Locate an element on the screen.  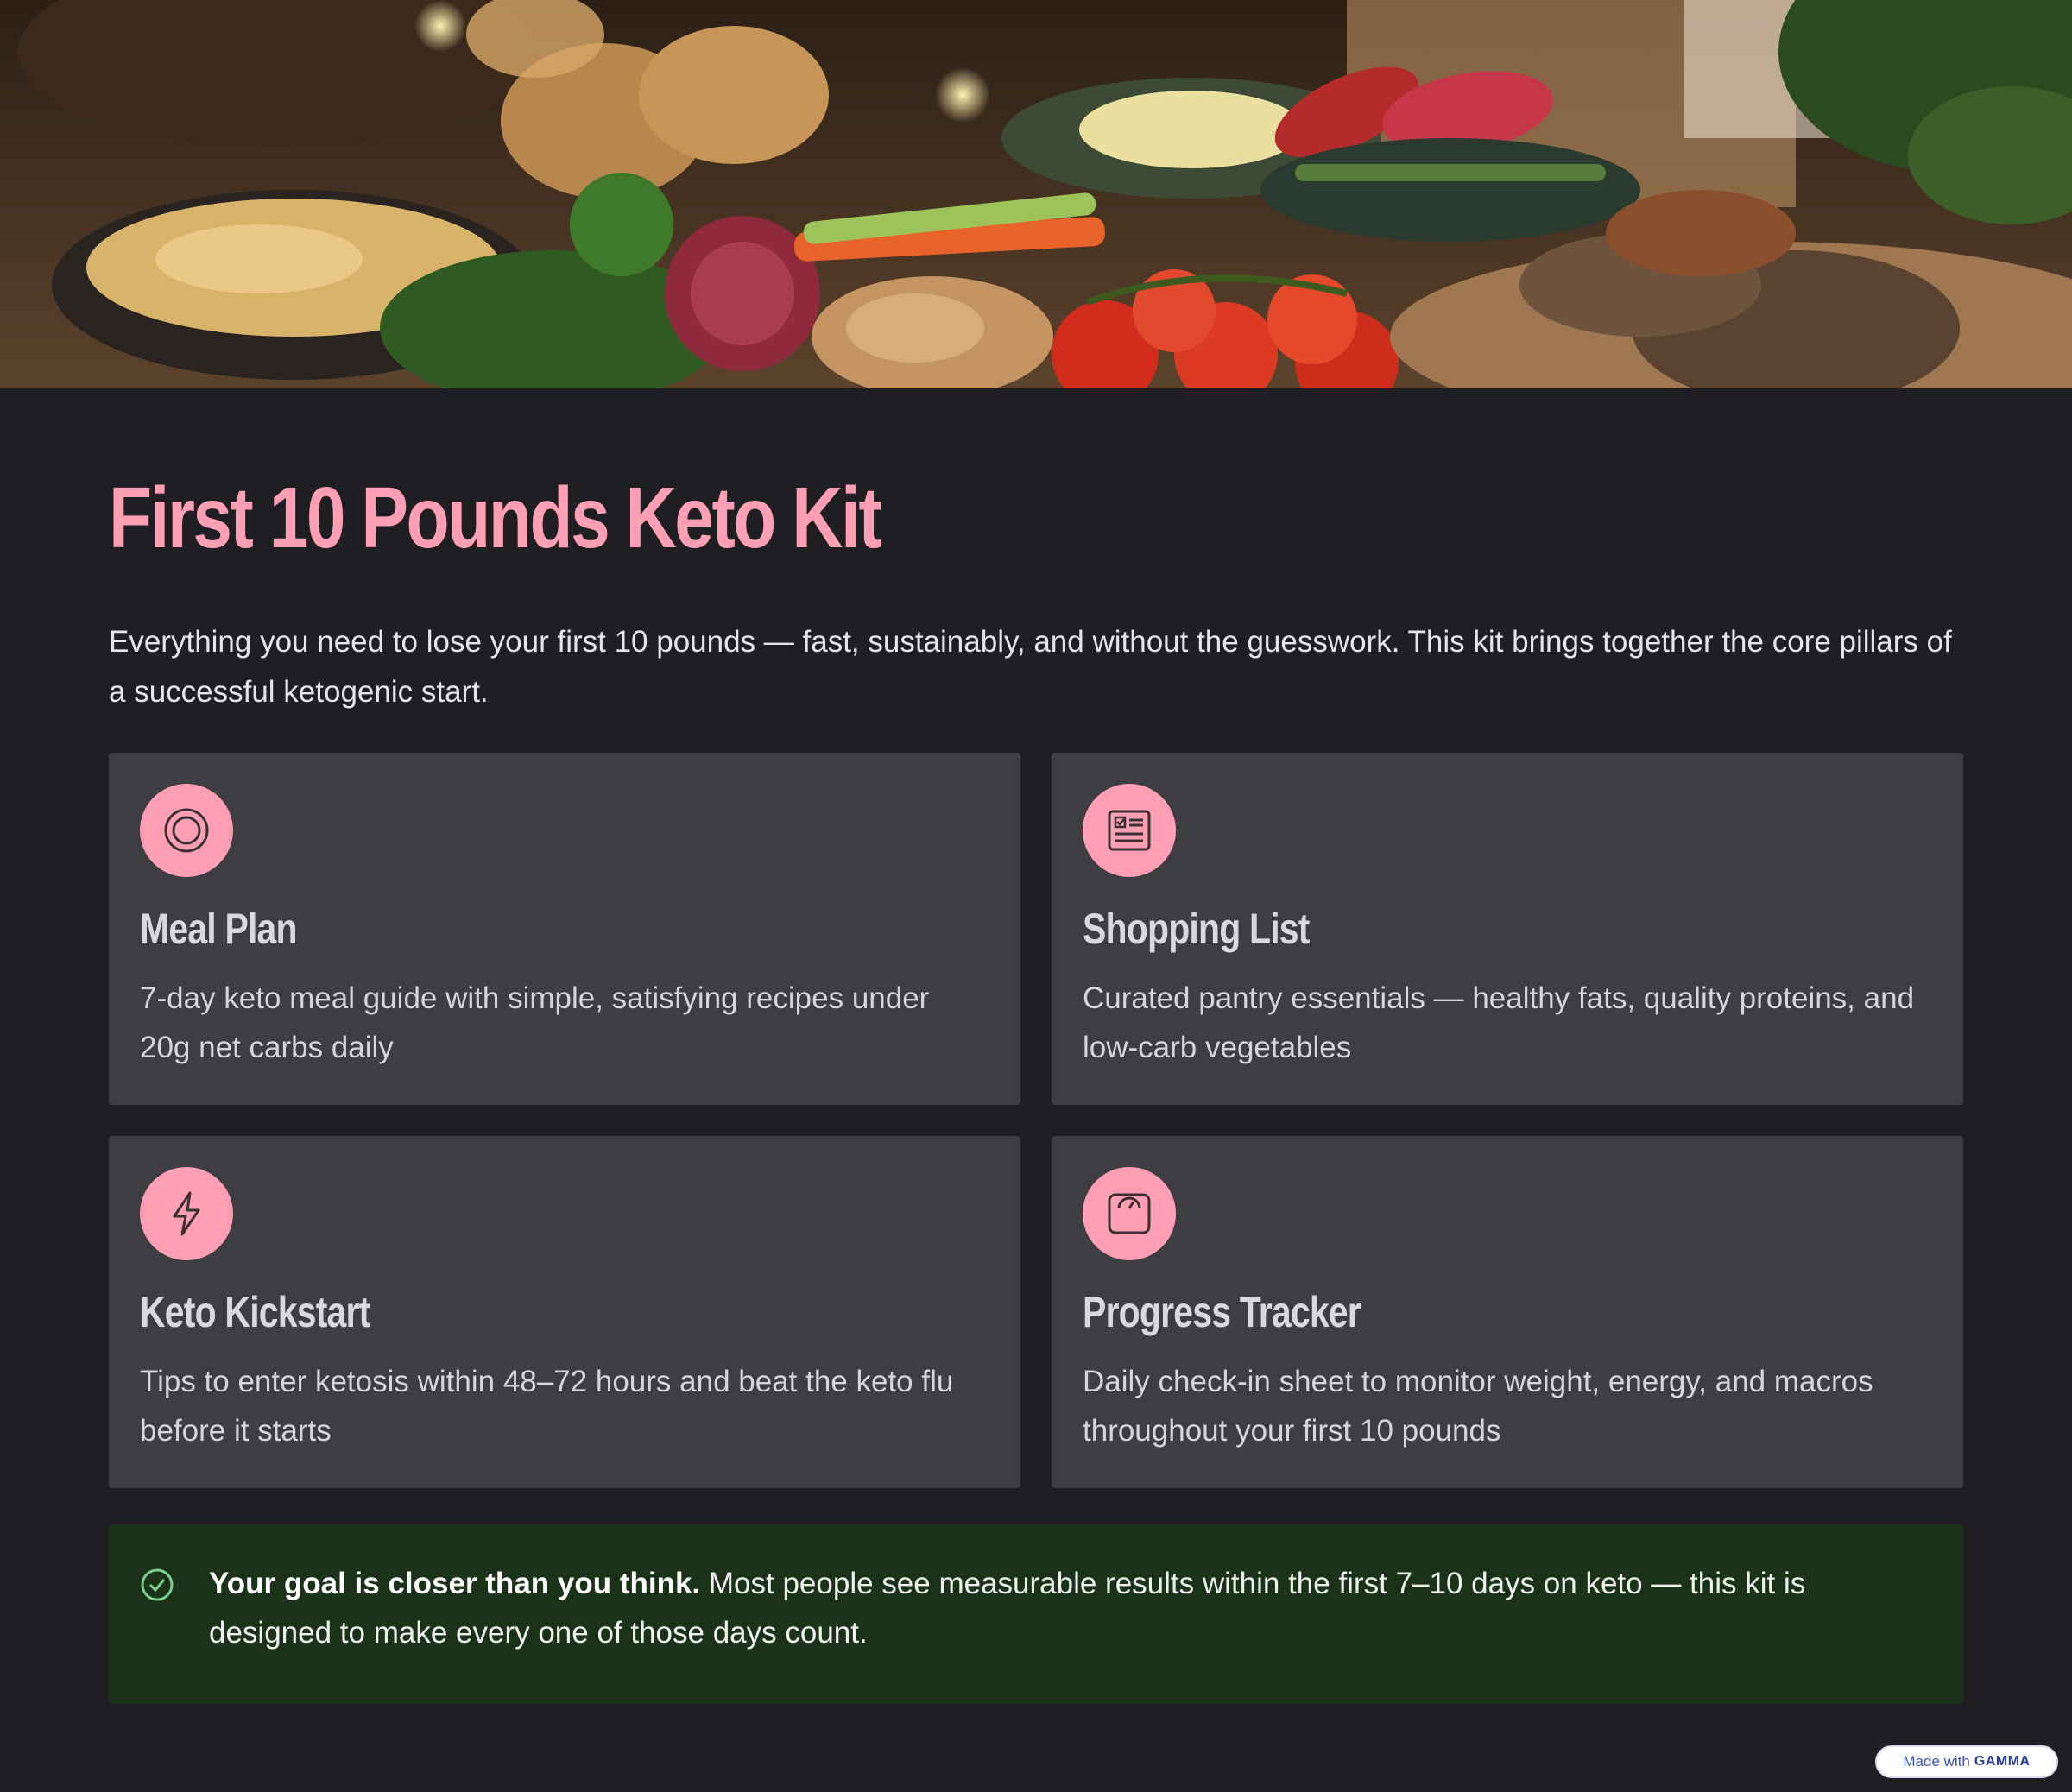
card-title: Keto Kickstart is located at coordinates (255, 1312).